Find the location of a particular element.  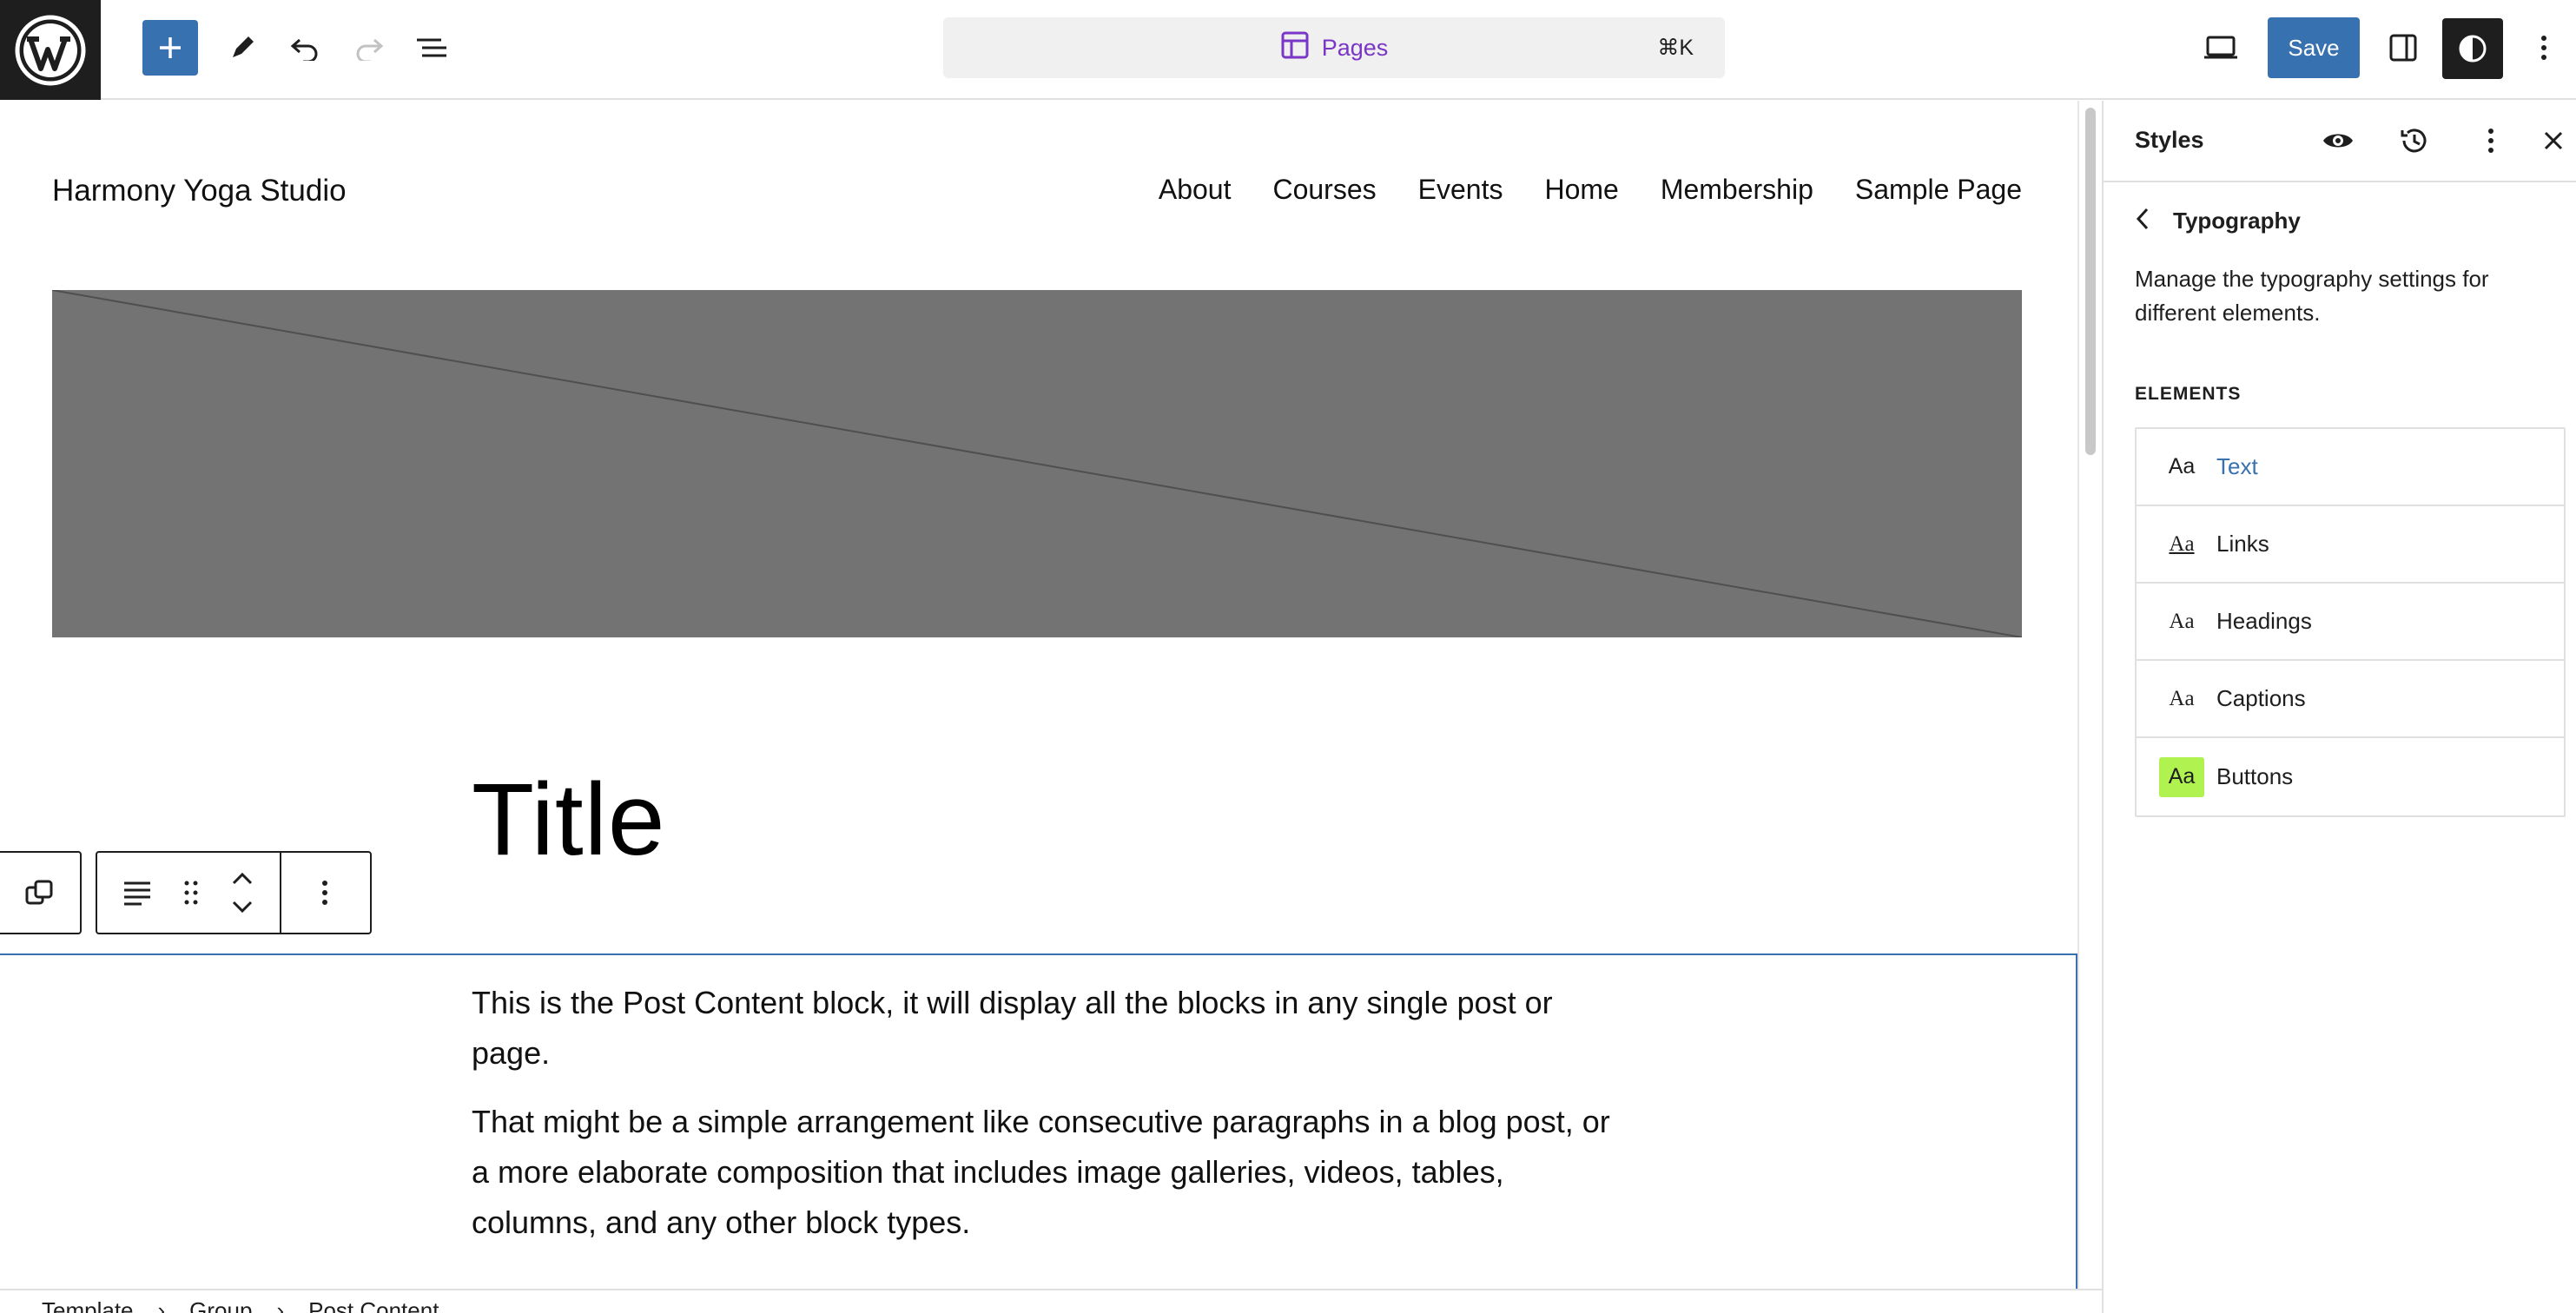

pencil-tools-icon is located at coordinates (242, 47).